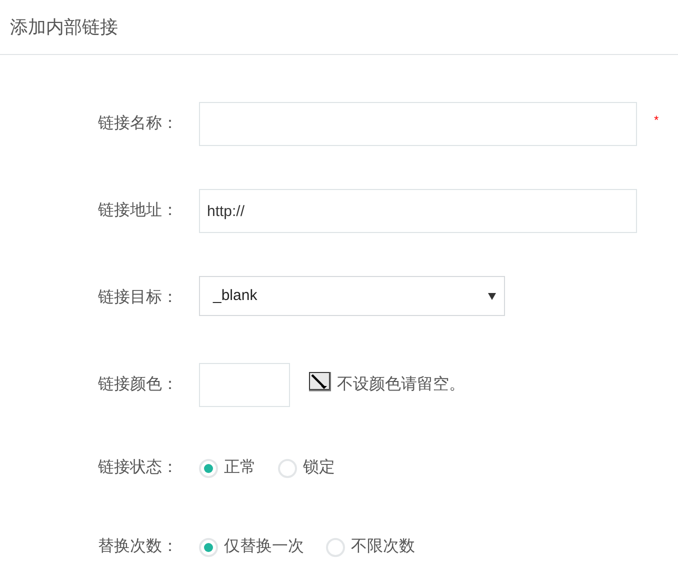  I want to click on caret-icon, so click(492, 296).